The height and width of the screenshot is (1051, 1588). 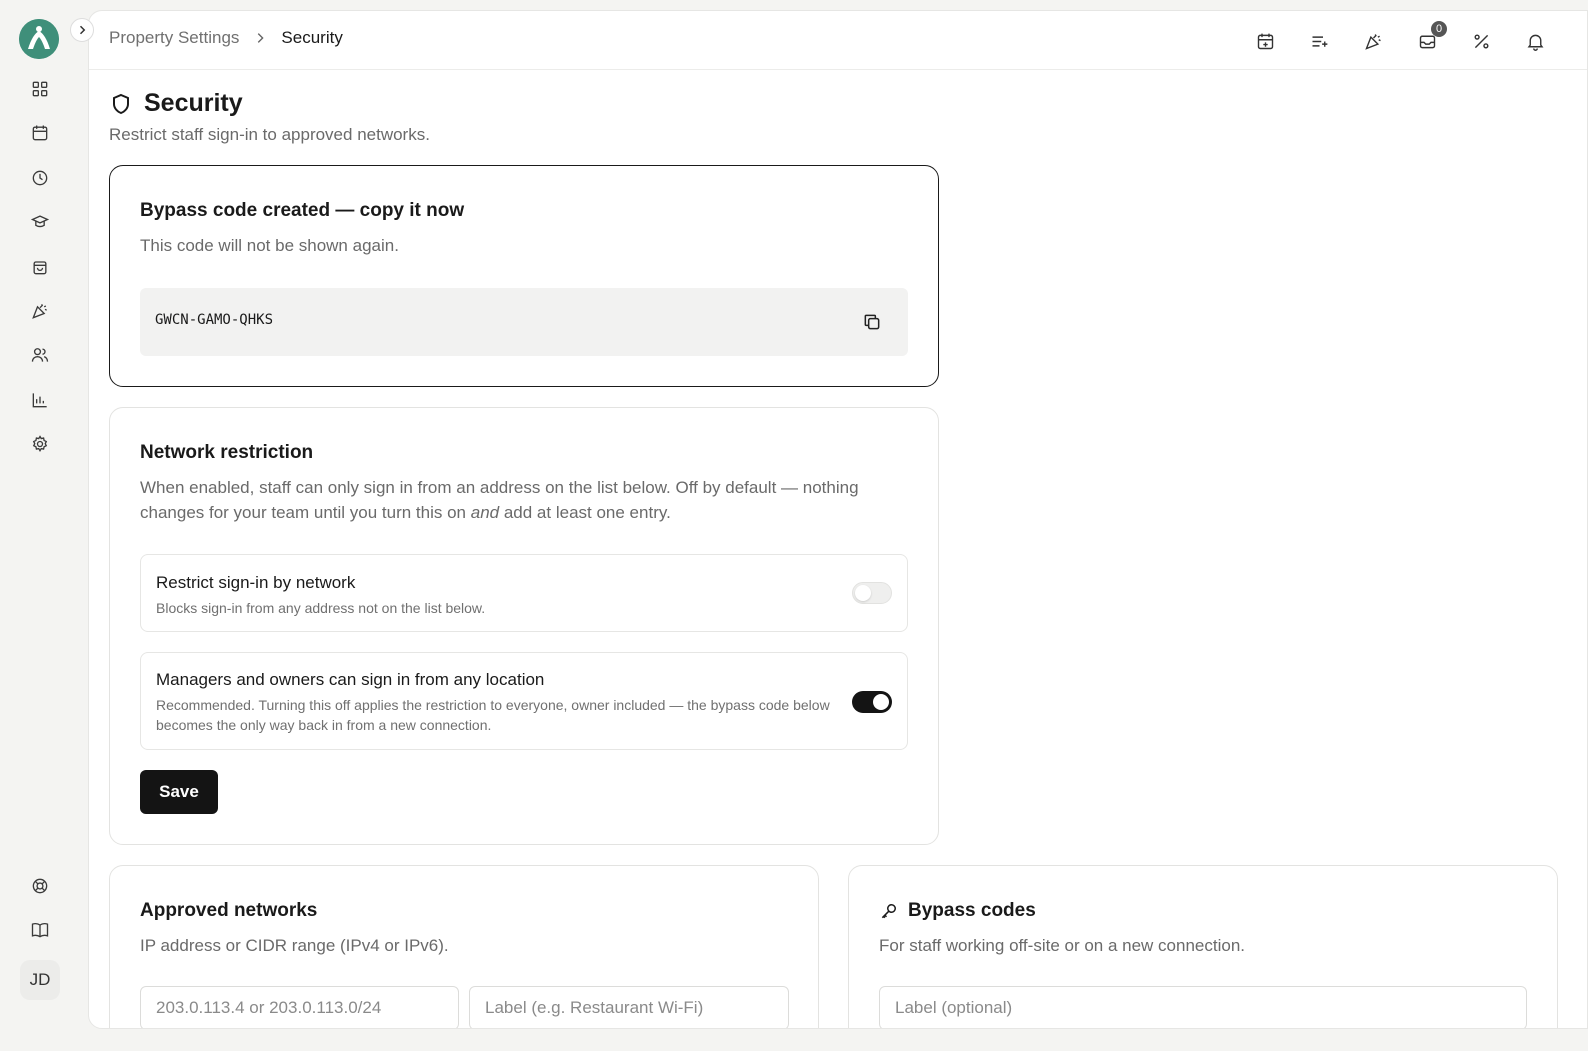 I want to click on managers-any-location-toggle, so click(x=872, y=702).